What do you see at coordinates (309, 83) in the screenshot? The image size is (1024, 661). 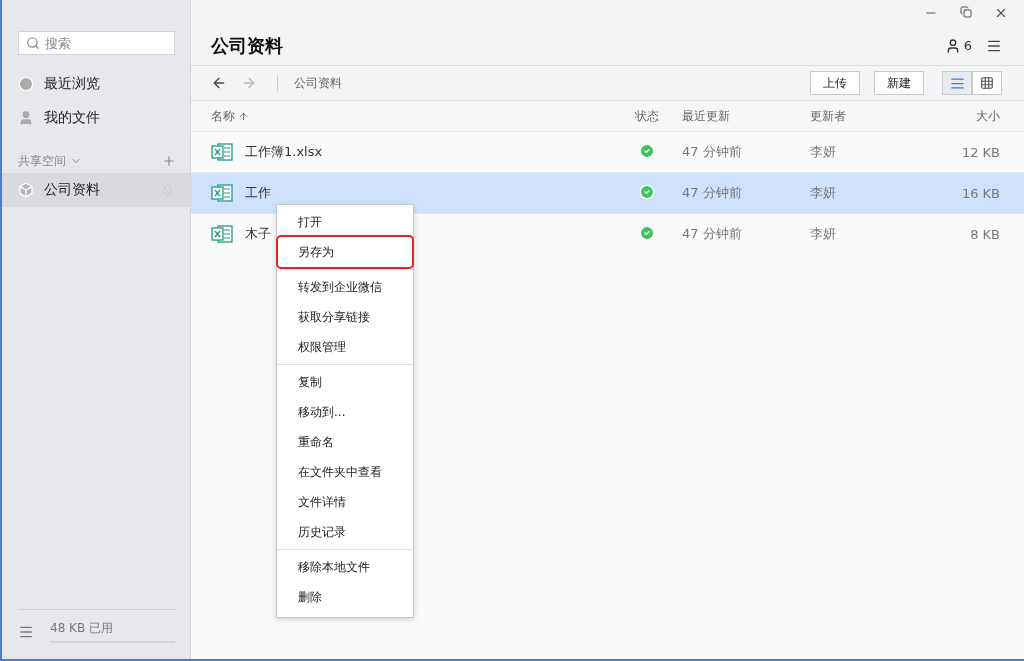 I see `breadcrumb: 公司资料` at bounding box center [309, 83].